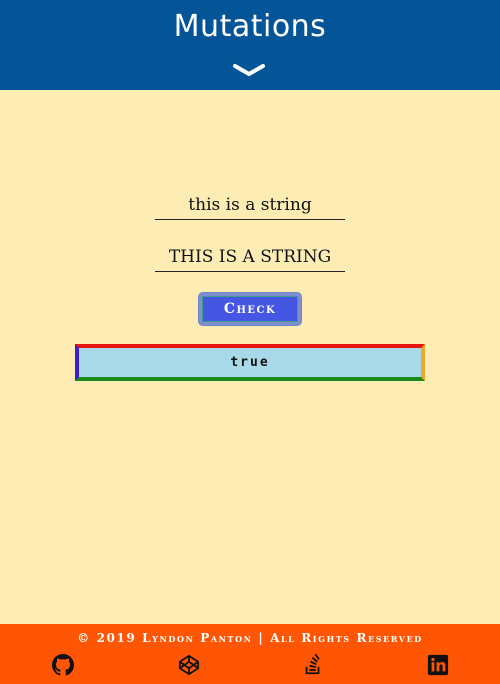  I want to click on page-header: Mutations, so click(250, 45).